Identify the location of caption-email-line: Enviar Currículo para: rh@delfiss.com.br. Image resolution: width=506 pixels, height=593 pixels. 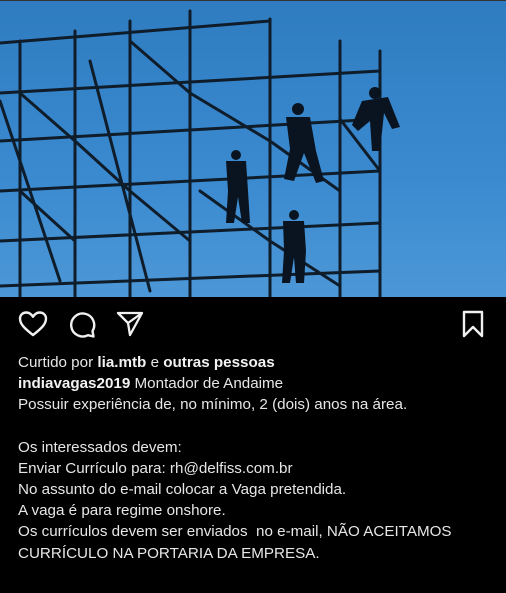
(155, 468).